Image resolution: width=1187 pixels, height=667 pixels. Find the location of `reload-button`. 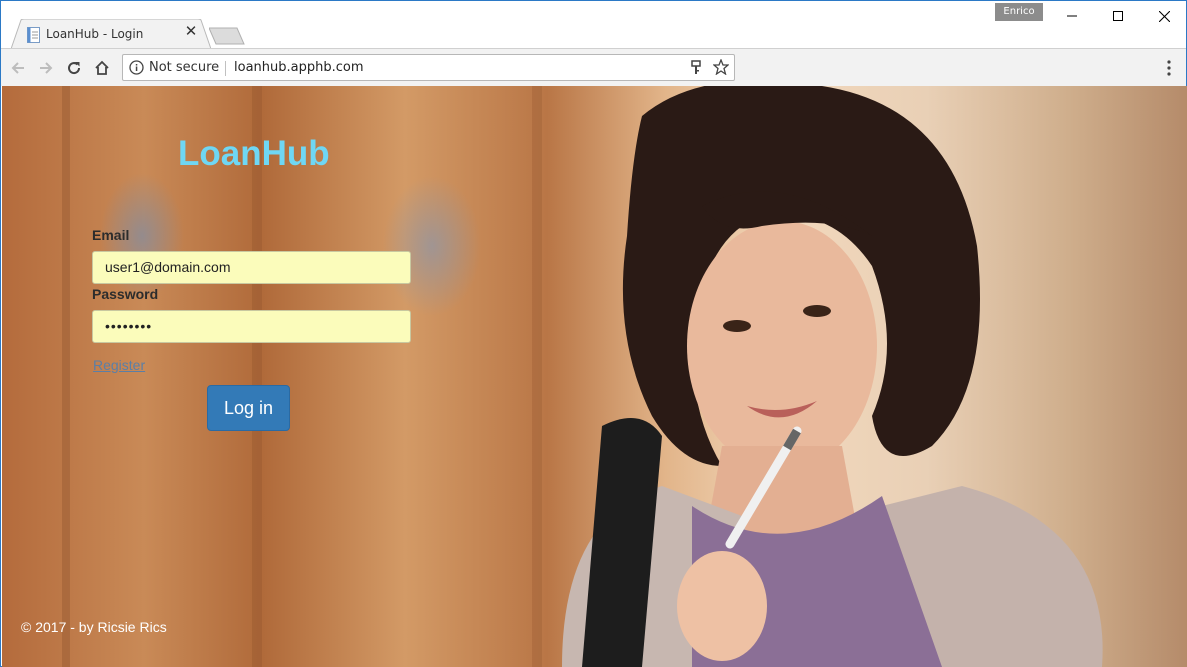

reload-button is located at coordinates (74, 68).